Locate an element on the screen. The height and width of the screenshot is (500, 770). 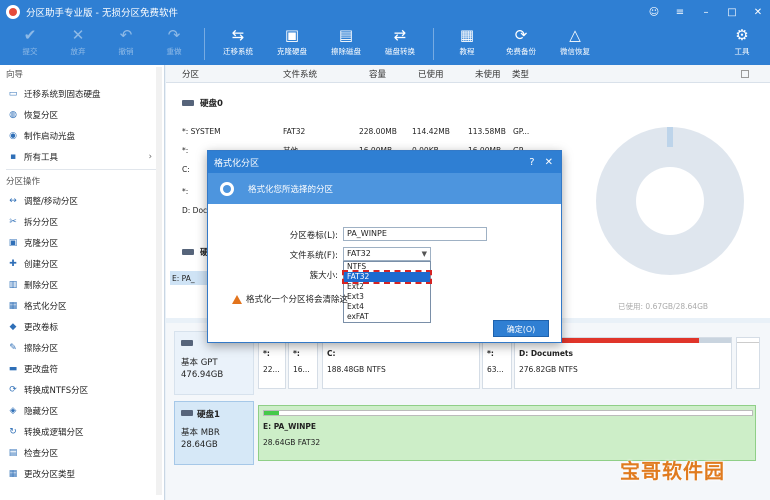
sidebar-item-format: ▦ 格式化分区 is located at coordinates (82, 305).